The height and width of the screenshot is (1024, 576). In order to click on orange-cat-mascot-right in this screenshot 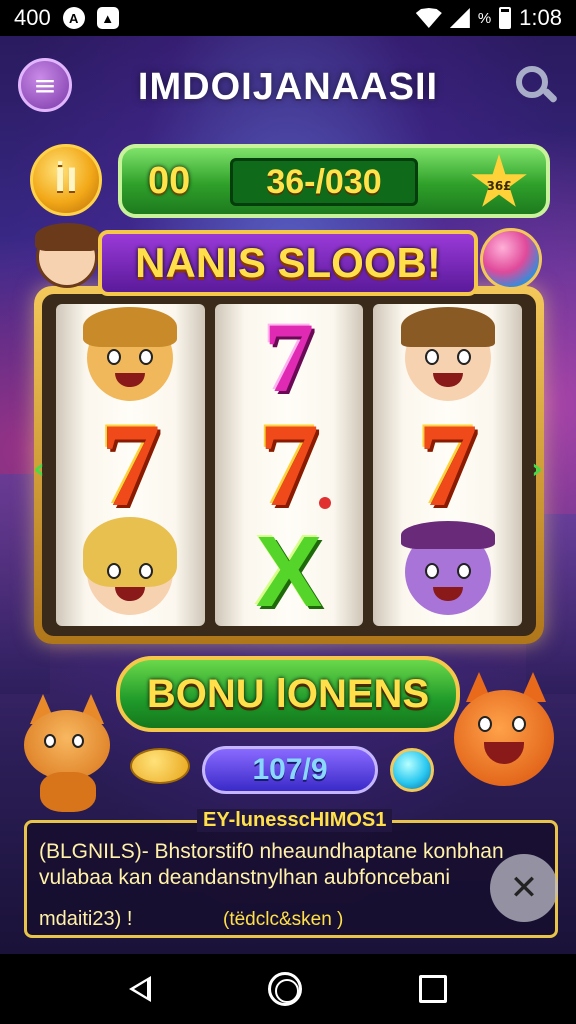, I will do `click(503, 736)`.